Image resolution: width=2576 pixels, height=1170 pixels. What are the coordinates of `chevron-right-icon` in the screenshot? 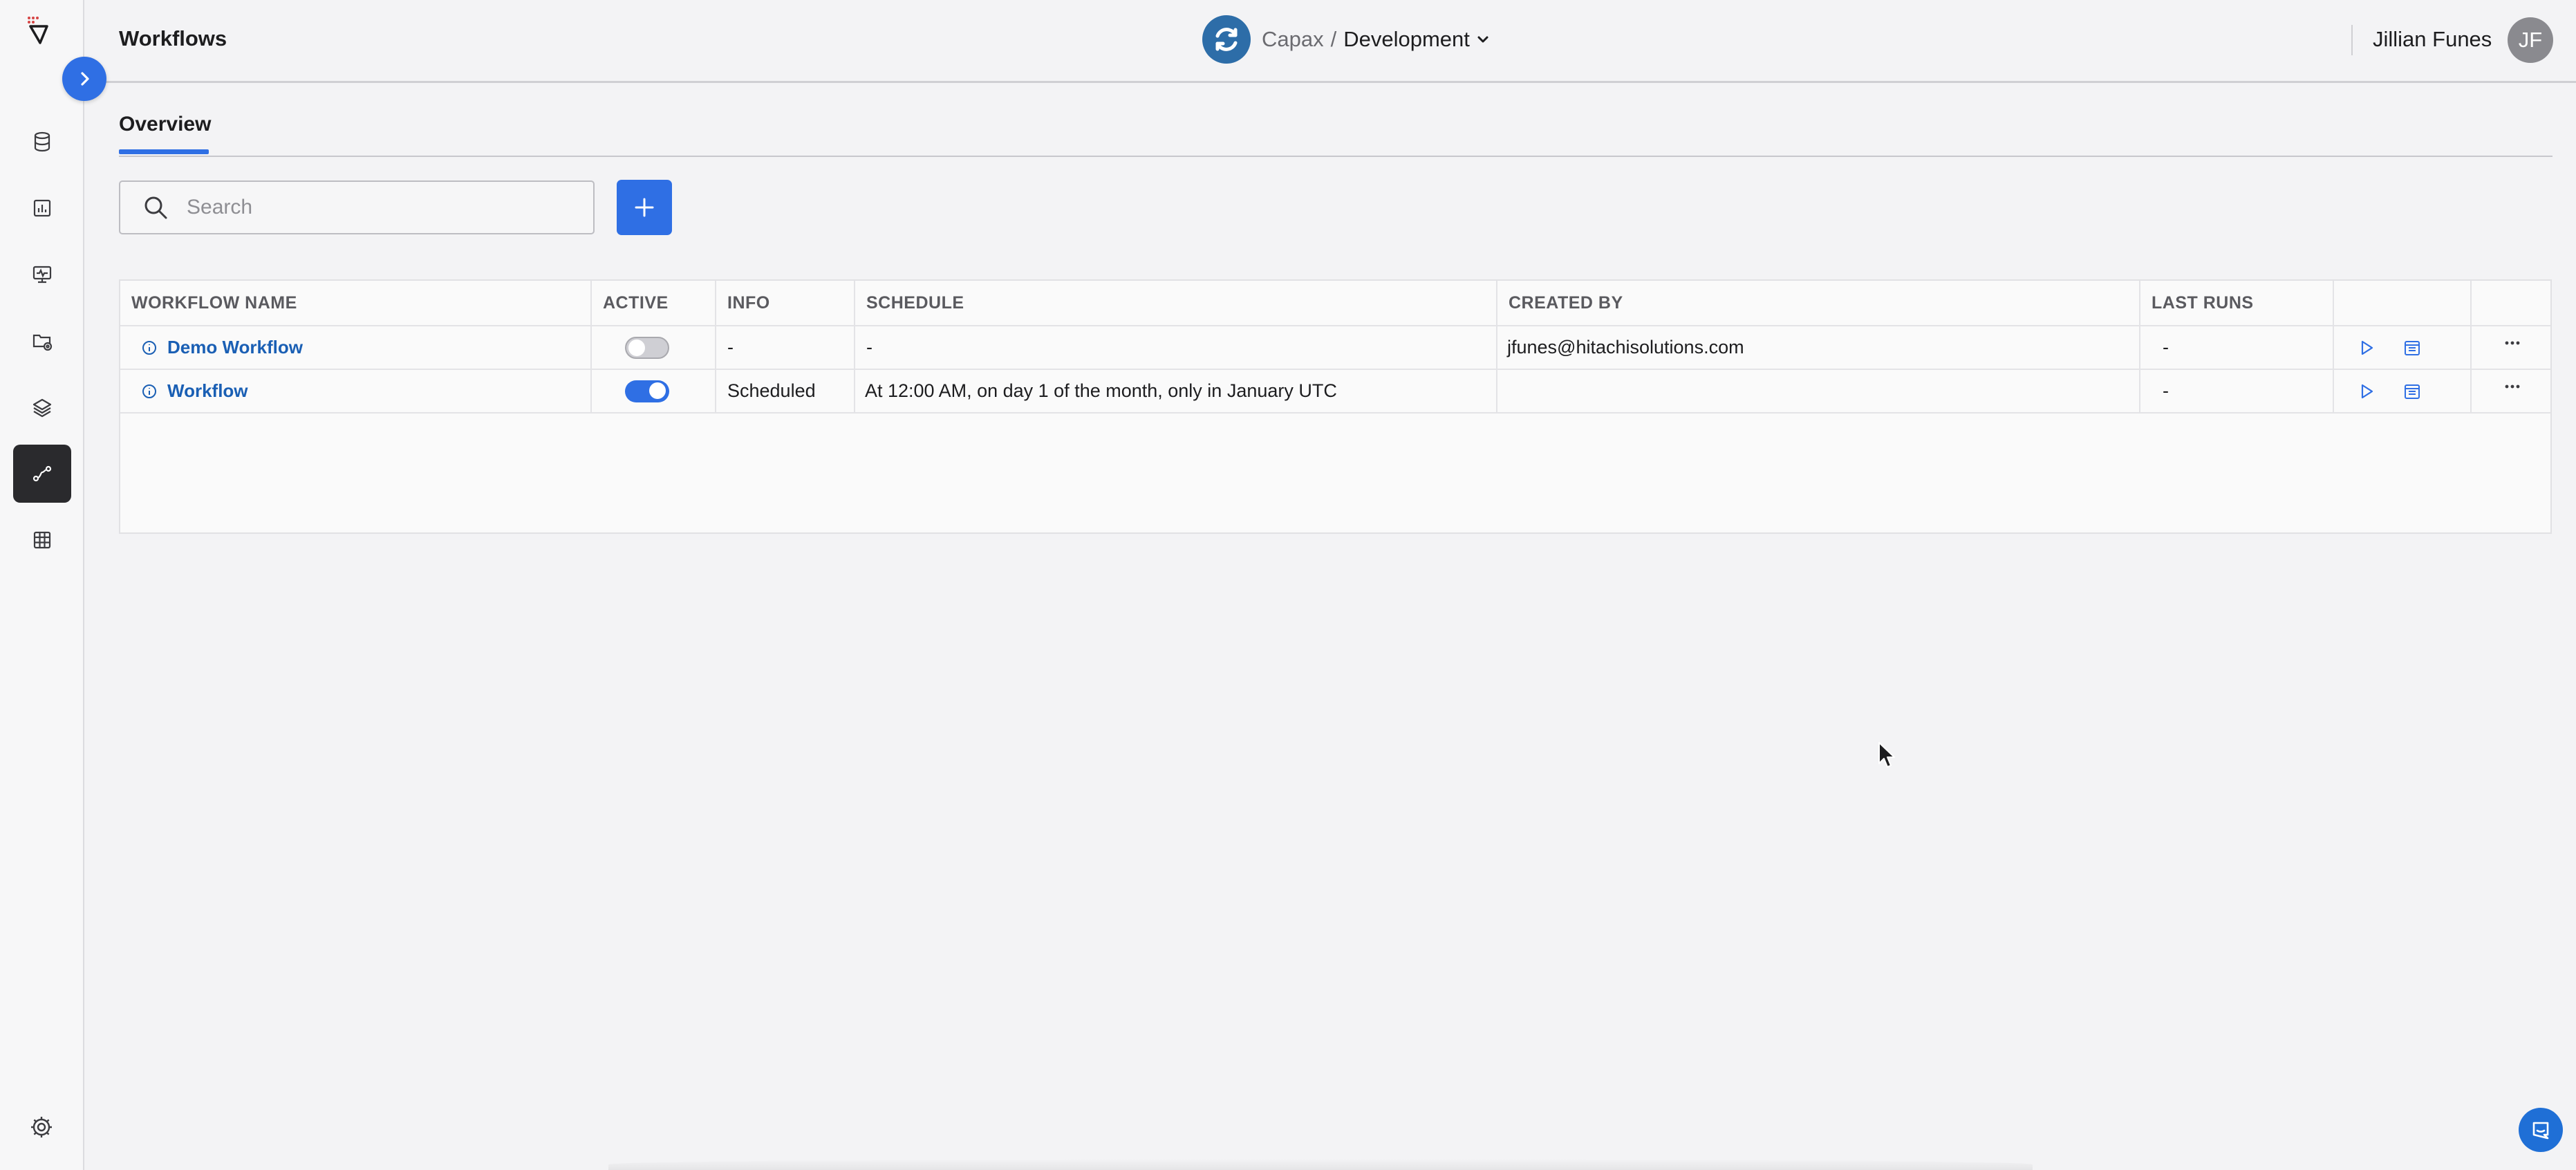 It's located at (85, 79).